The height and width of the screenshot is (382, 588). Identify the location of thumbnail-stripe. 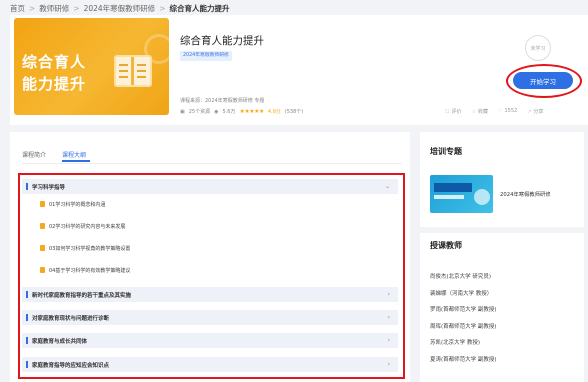
(449, 197).